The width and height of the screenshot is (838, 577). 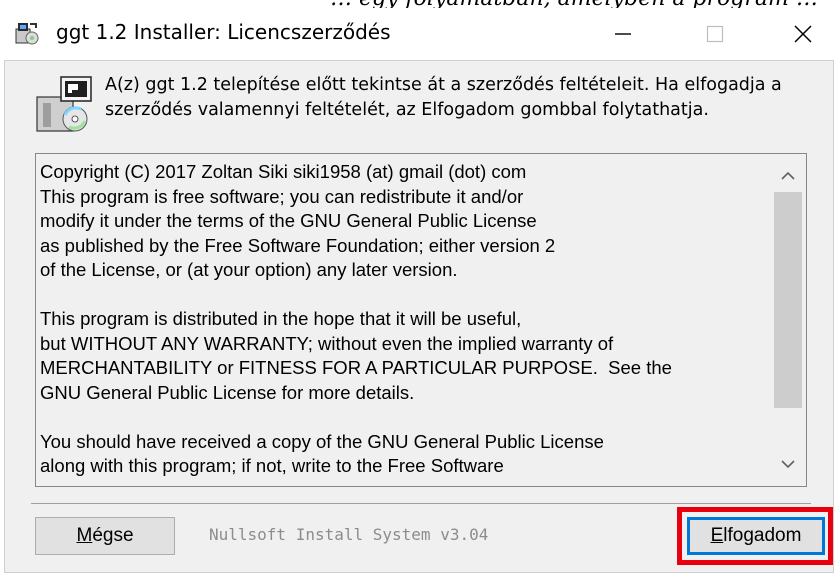 I want to click on accept-button: Elfogadom, so click(x=756, y=536).